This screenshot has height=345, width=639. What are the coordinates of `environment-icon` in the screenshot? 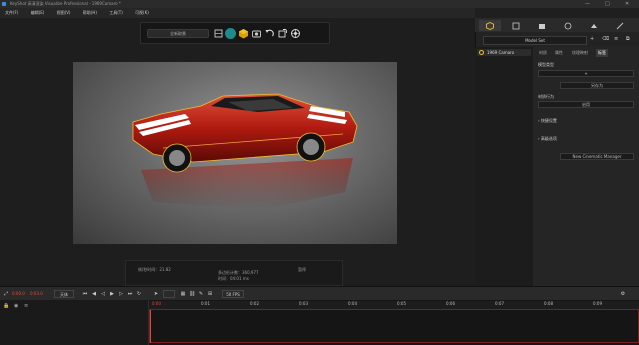 It's located at (620, 25).